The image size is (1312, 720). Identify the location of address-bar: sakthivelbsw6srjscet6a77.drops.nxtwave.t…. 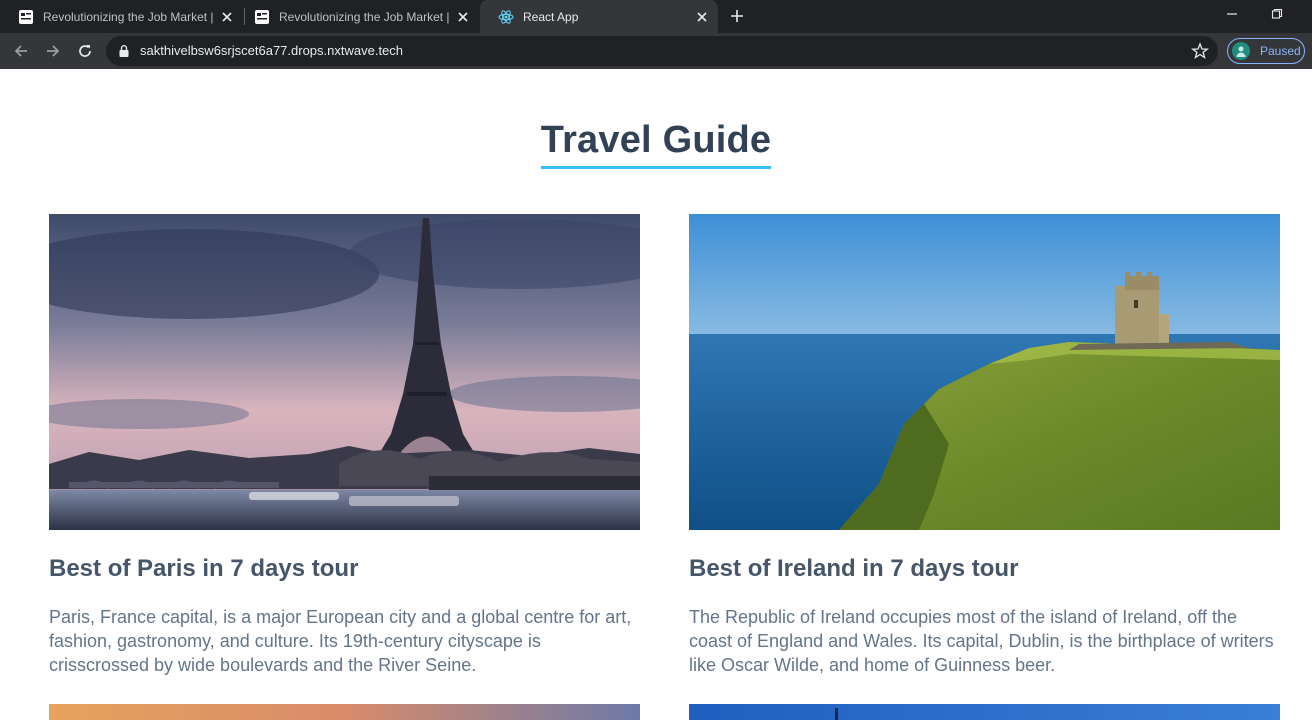
(662, 51).